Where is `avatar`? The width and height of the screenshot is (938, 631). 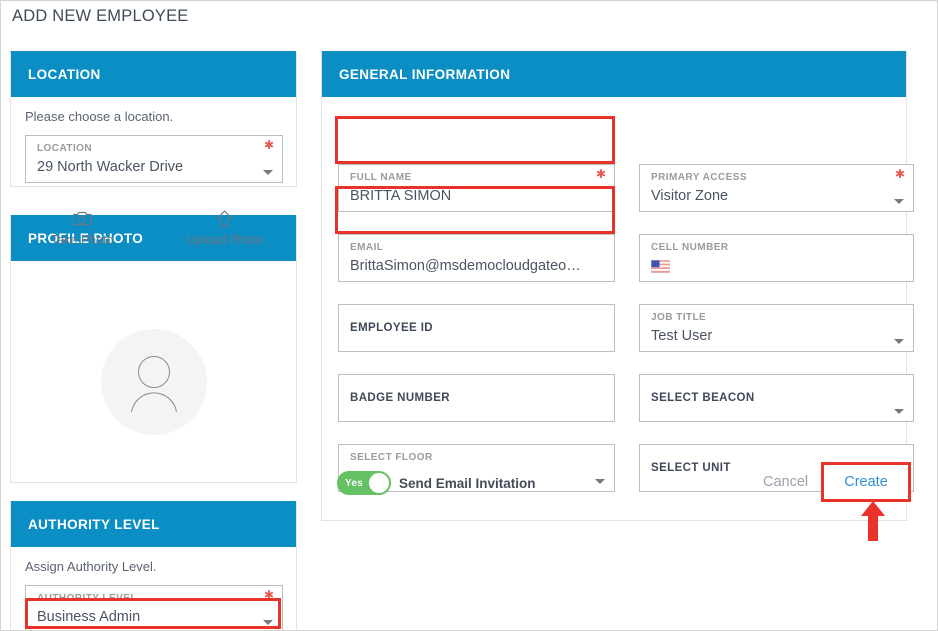 avatar is located at coordinates (153, 382).